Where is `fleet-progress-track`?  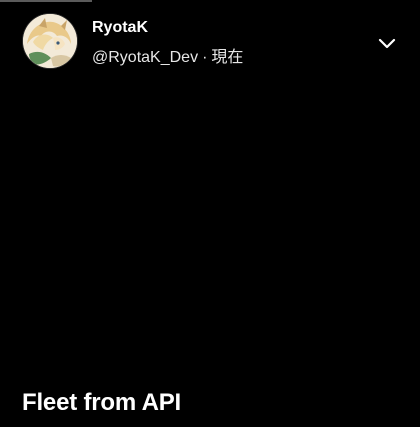
fleet-progress-track is located at coordinates (210, 1).